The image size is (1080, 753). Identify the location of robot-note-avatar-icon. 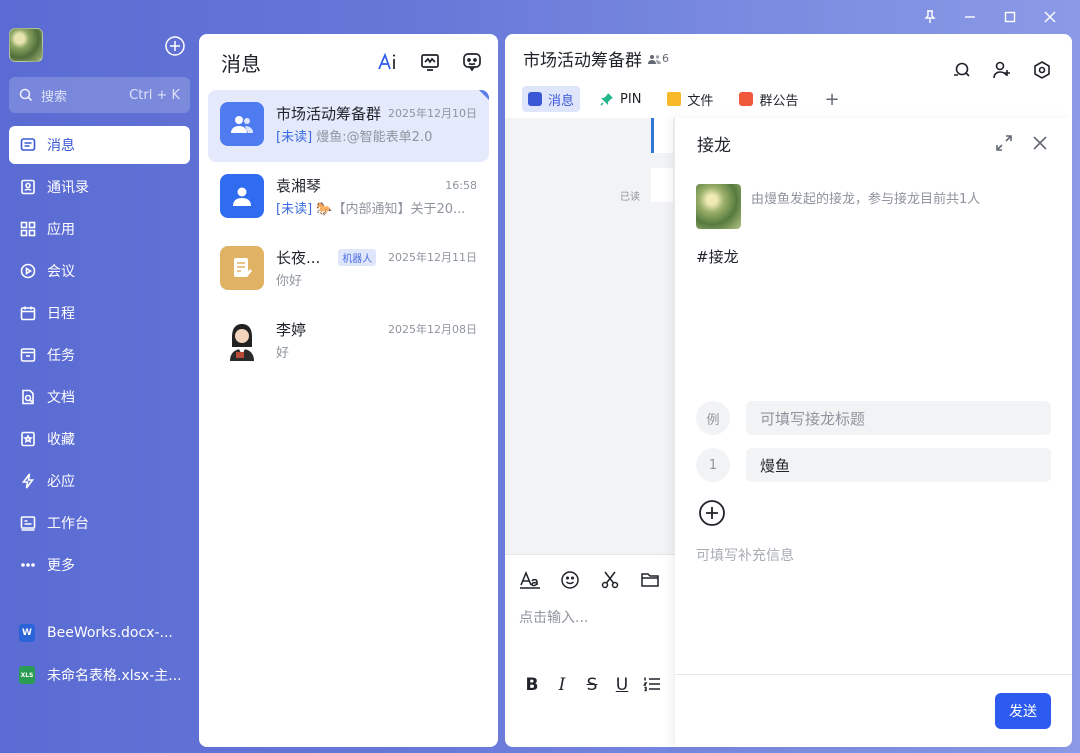
(242, 268).